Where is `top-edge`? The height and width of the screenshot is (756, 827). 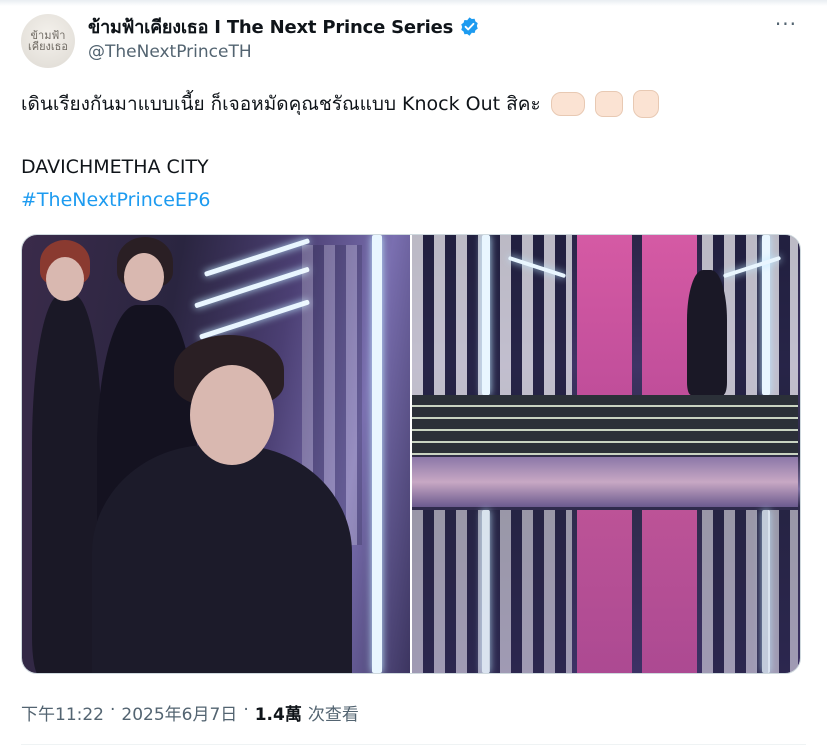
top-edge is located at coordinates (413, 3).